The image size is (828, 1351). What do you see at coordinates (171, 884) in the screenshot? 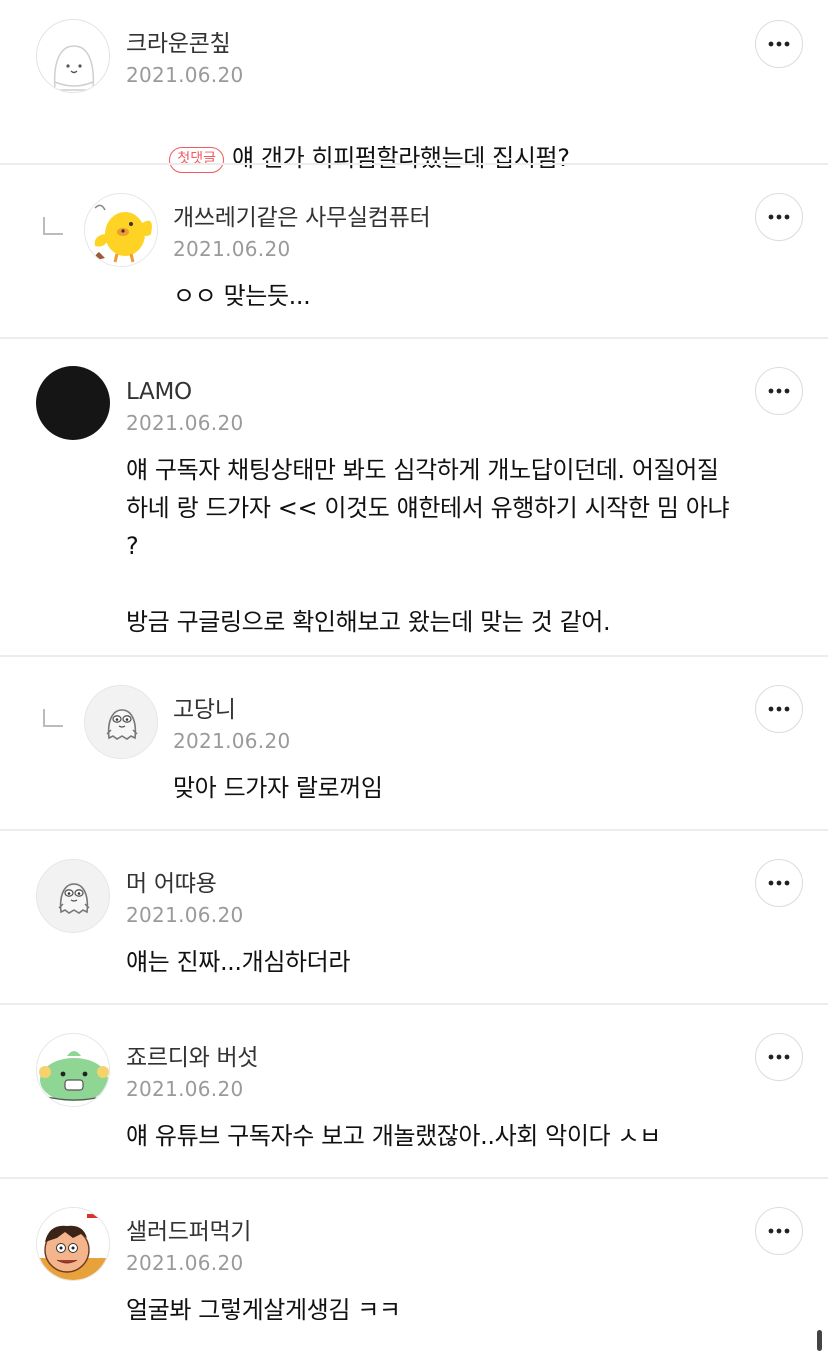
I see `comment-author: 머 어땨용` at bounding box center [171, 884].